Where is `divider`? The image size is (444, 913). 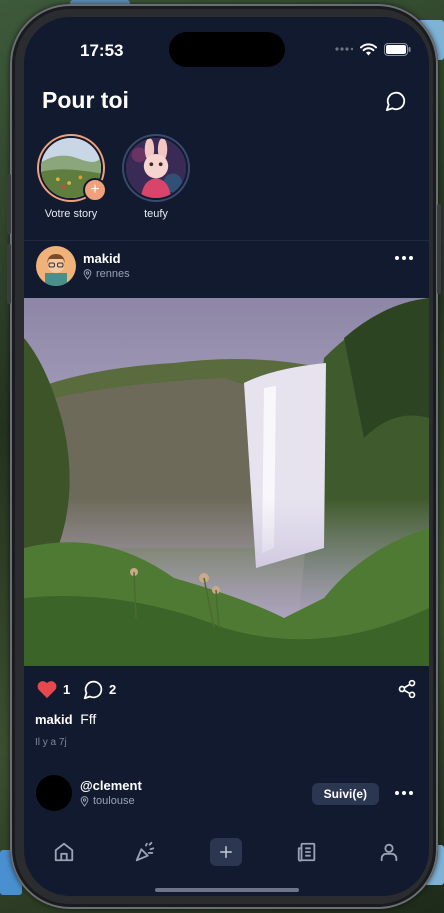 divider is located at coordinates (226, 240).